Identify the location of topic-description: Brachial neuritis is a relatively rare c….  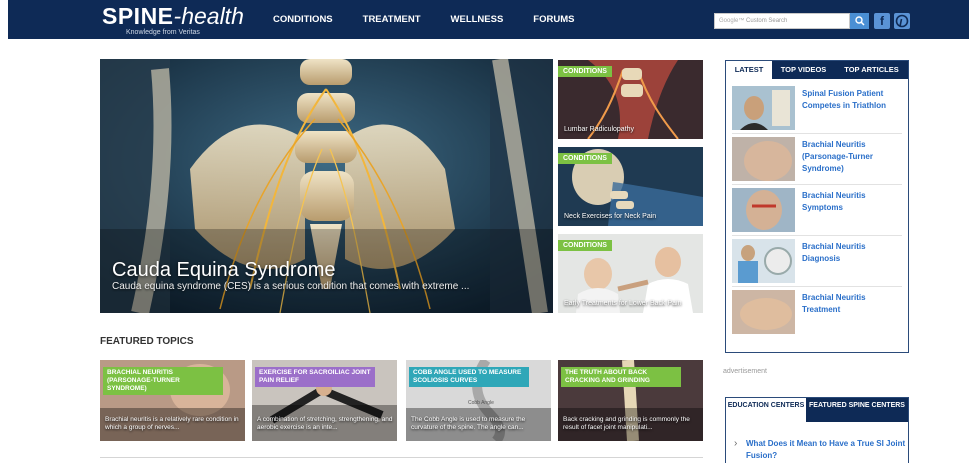
(172, 423).